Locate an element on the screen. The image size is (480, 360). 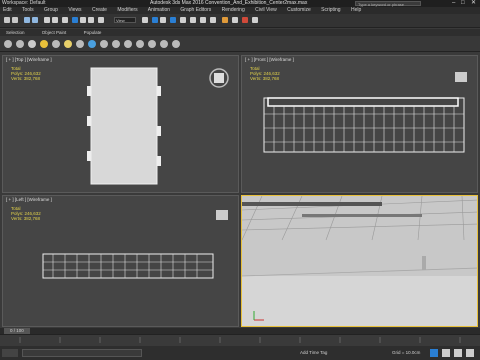
ribbon-tabs: Selection Object Paint Populate is located at coordinates (240, 32).